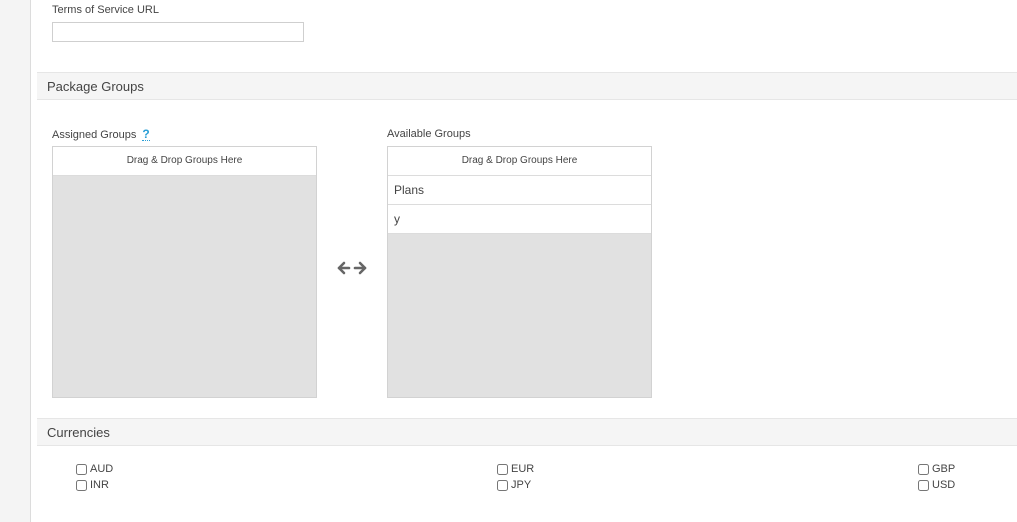 This screenshot has height=522, width=1017. Describe the element at coordinates (102, 469) in the screenshot. I see `currency-label-aud: AUD` at that location.